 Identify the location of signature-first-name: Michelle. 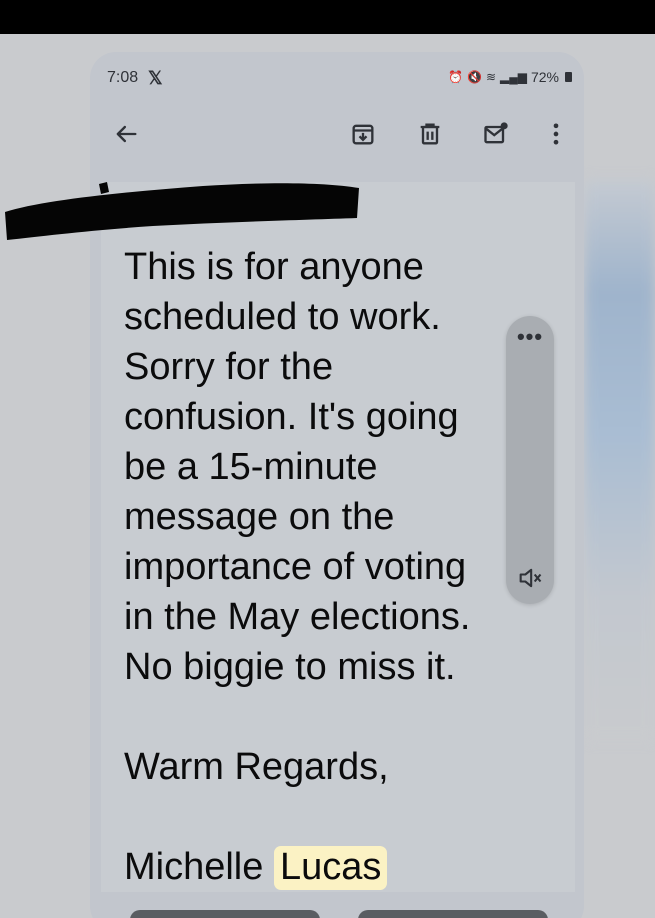
(194, 867).